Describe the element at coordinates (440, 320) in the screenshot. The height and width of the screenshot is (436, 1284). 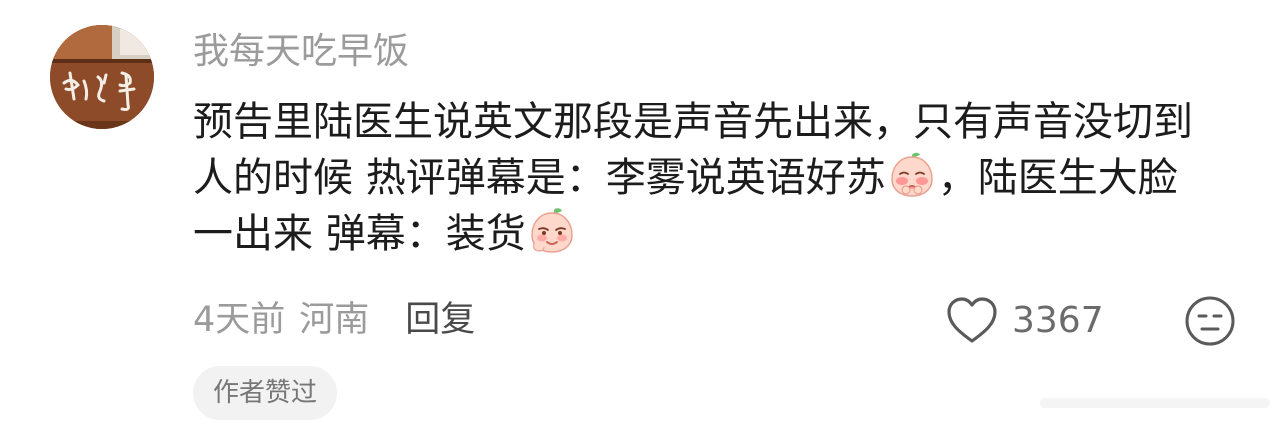
I see `reply-button: 回复` at that location.